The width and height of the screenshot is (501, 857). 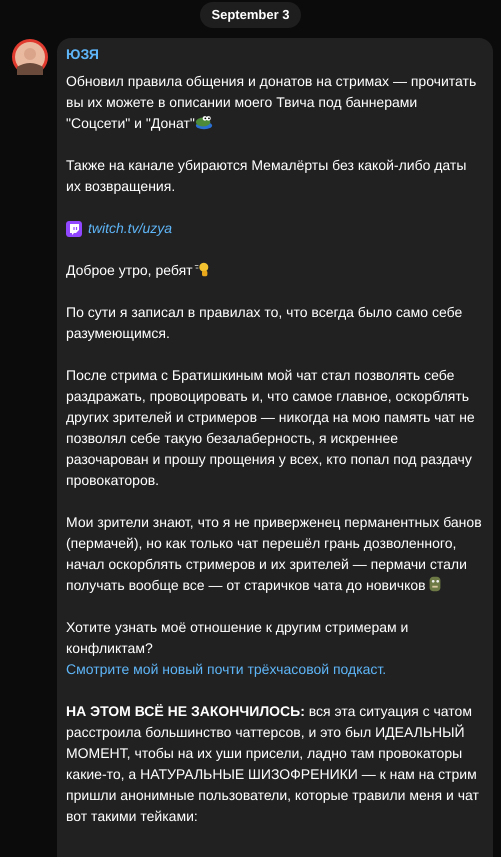 What do you see at coordinates (203, 122) in the screenshot?
I see `frog-icon` at bounding box center [203, 122].